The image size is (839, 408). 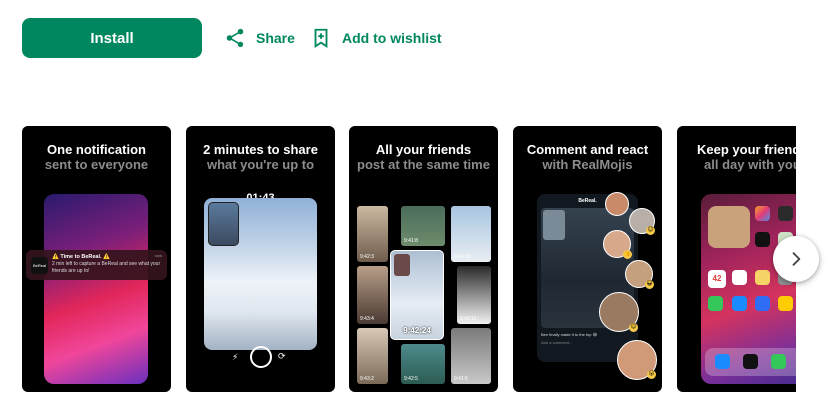 I want to click on facetime-app-icon, so click(x=715, y=303).